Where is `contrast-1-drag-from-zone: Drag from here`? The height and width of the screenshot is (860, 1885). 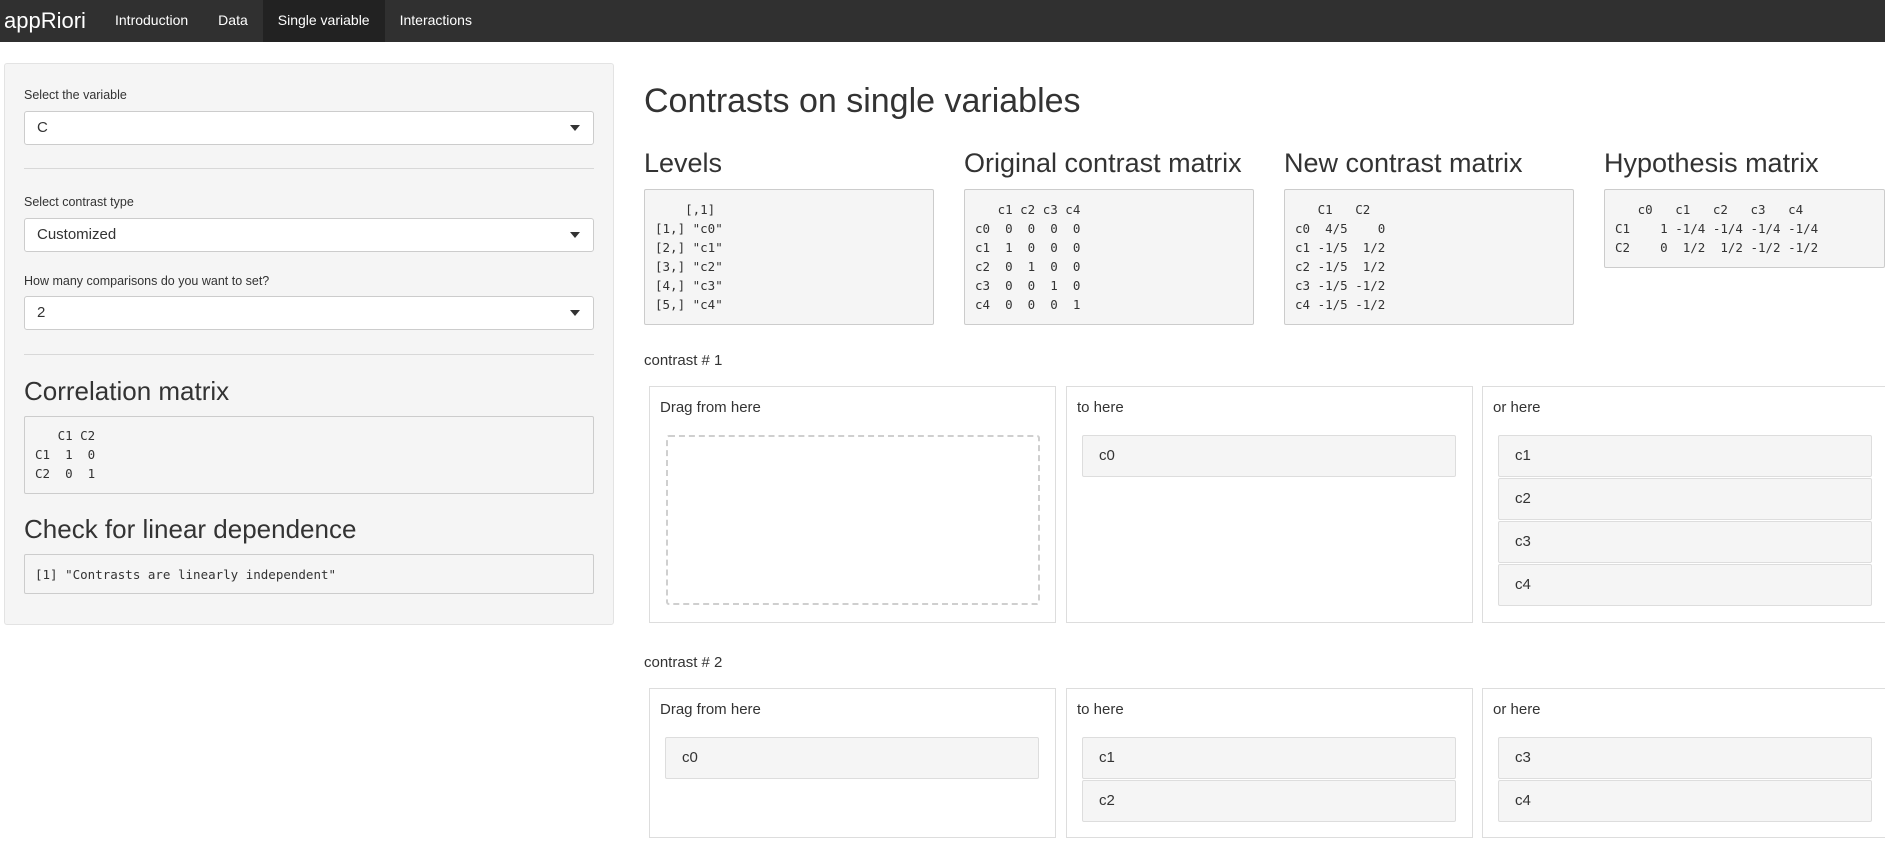 contrast-1-drag-from-zone: Drag from here is located at coordinates (852, 504).